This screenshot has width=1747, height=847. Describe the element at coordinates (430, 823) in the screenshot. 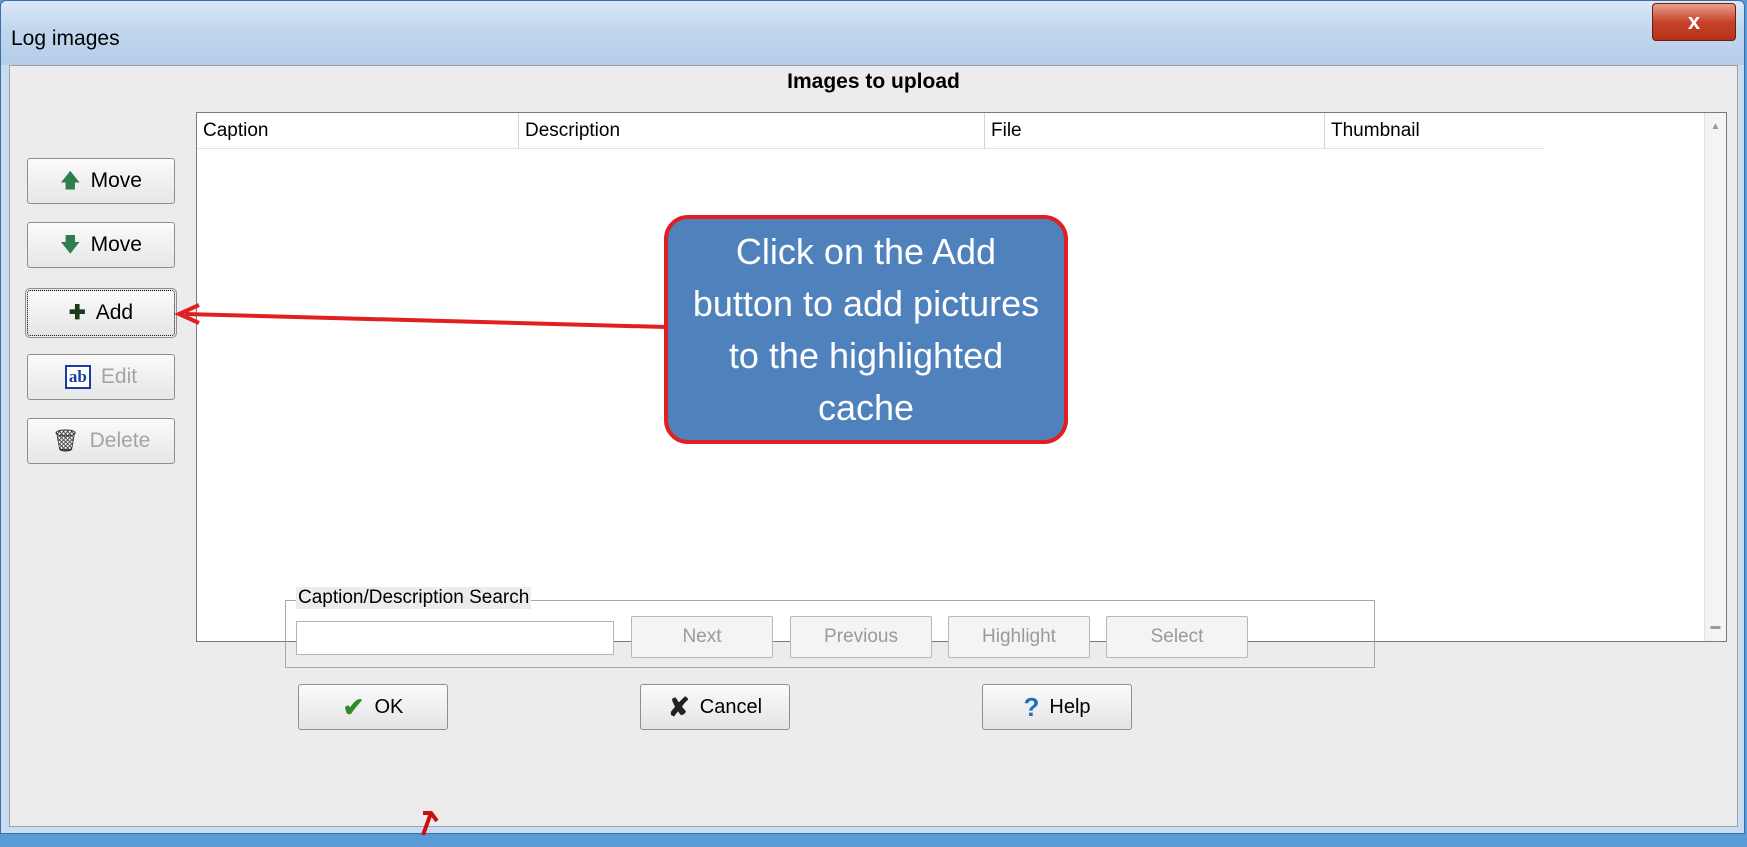

I see `pointer-arrow-icon` at that location.